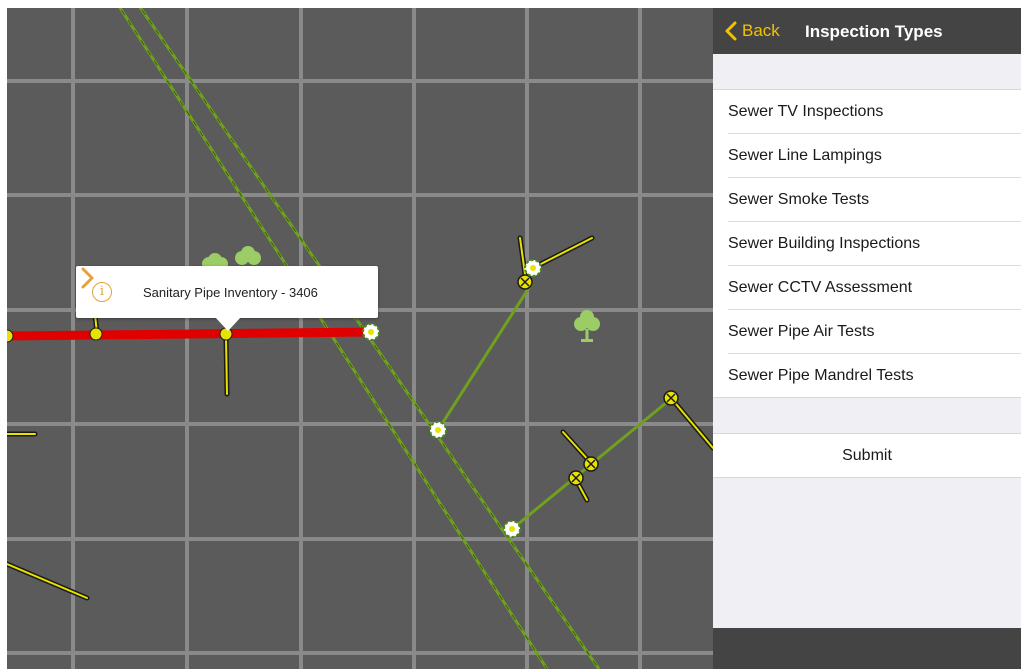 The width and height of the screenshot is (1021, 669). I want to click on list-item-sewer-tv-inspections: Sewer TV Inspections, so click(874, 112).